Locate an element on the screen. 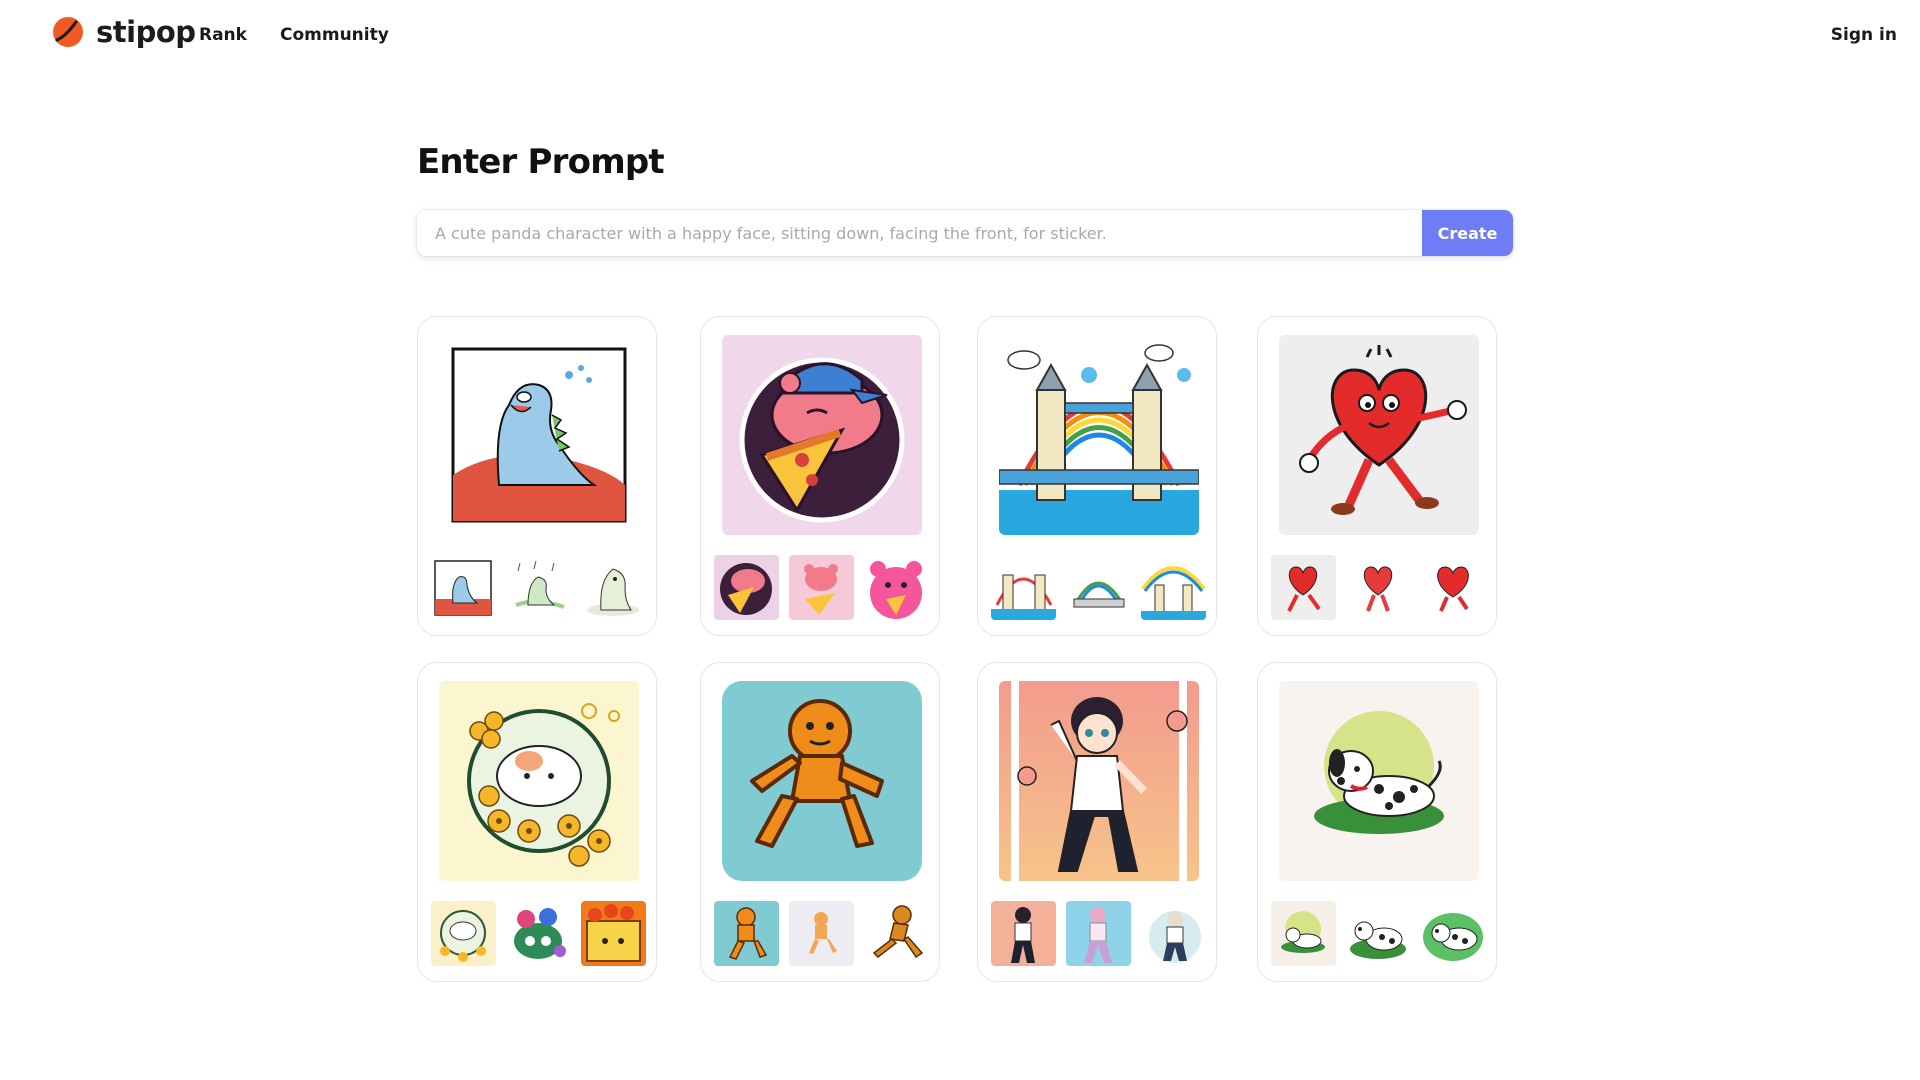  running-heart-sticker-image is located at coordinates (1379, 435).